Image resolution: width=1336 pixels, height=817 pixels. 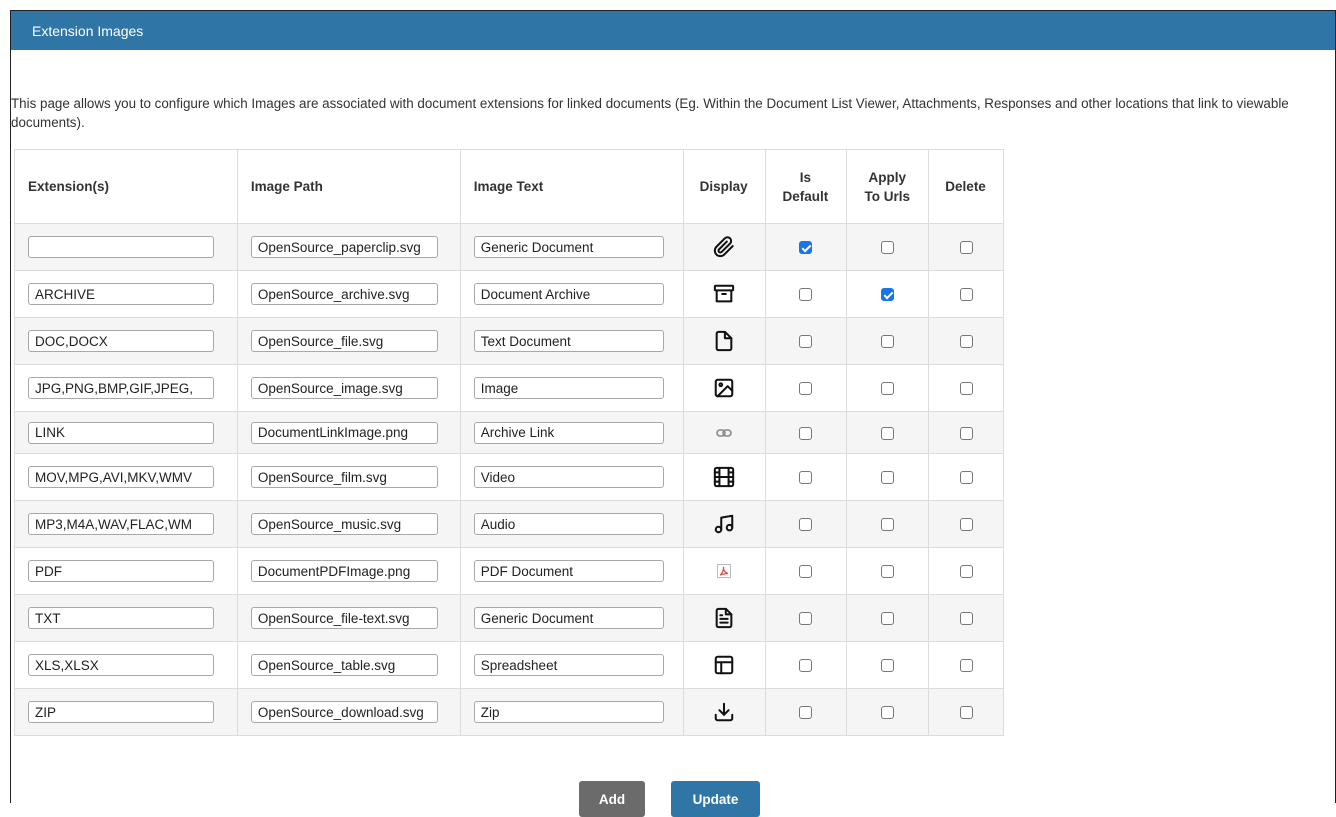 I want to click on col-is-default-line2: Default, so click(x=805, y=196).